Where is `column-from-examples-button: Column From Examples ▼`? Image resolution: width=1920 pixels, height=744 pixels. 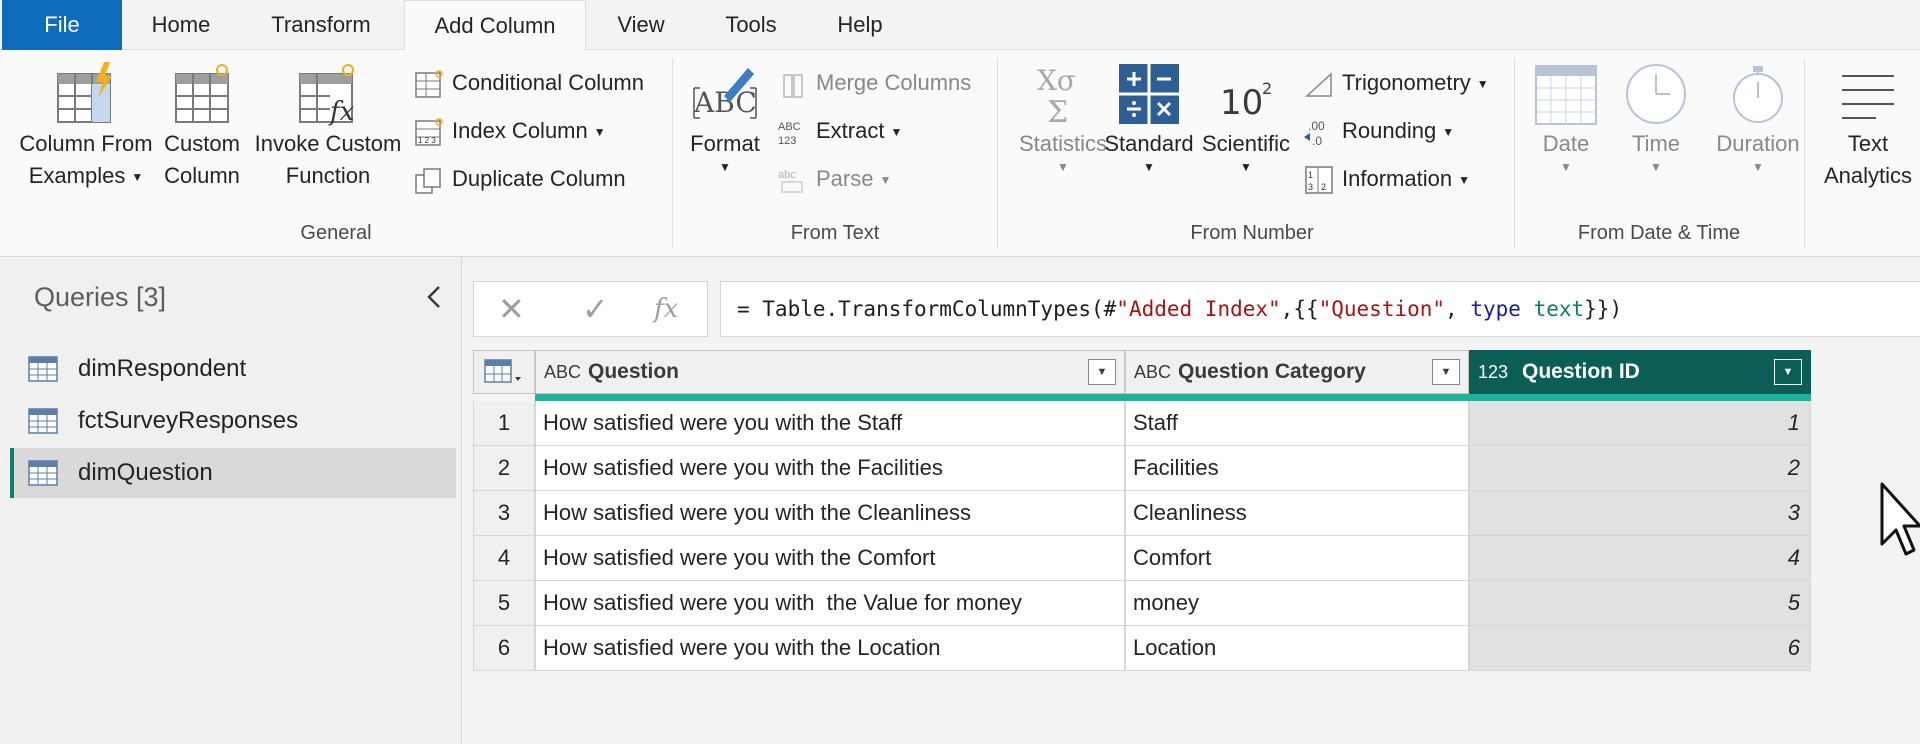 column-from-examples-button: Column From Examples ▼ is located at coordinates (86, 127).